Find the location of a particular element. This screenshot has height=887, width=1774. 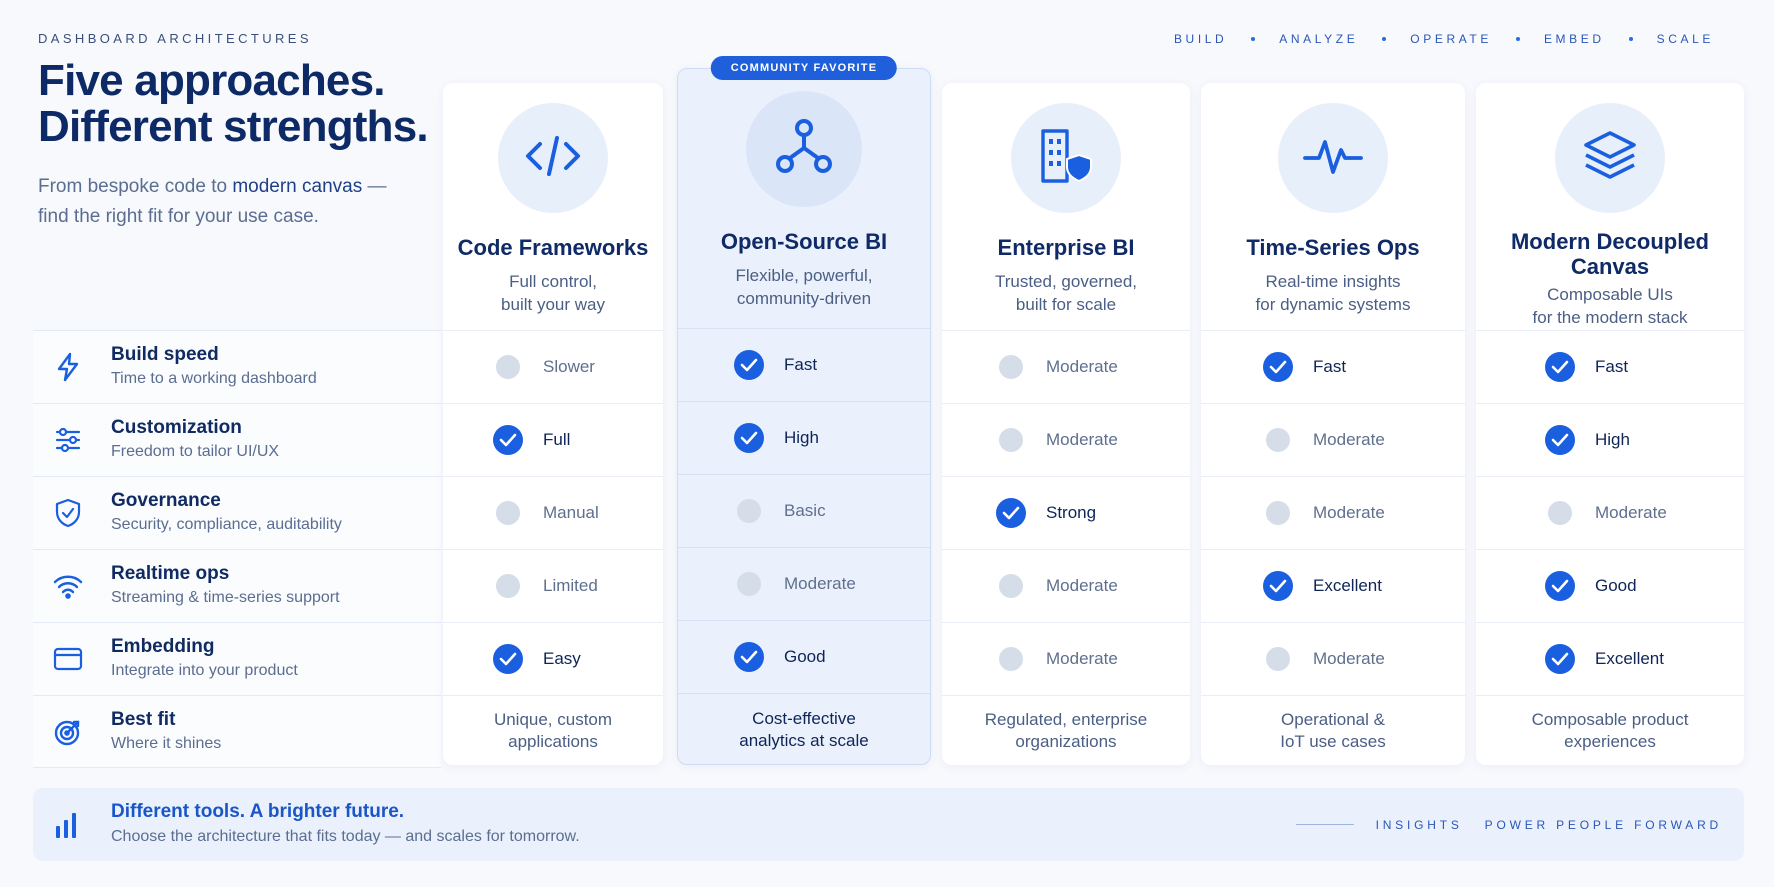

nav-build: BUILD is located at coordinates (1200, 39).